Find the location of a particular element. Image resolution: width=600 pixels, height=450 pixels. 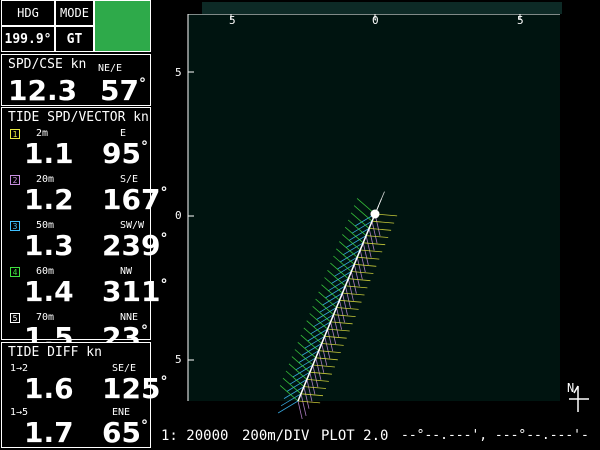

own-ship-icon is located at coordinates (375, 214).